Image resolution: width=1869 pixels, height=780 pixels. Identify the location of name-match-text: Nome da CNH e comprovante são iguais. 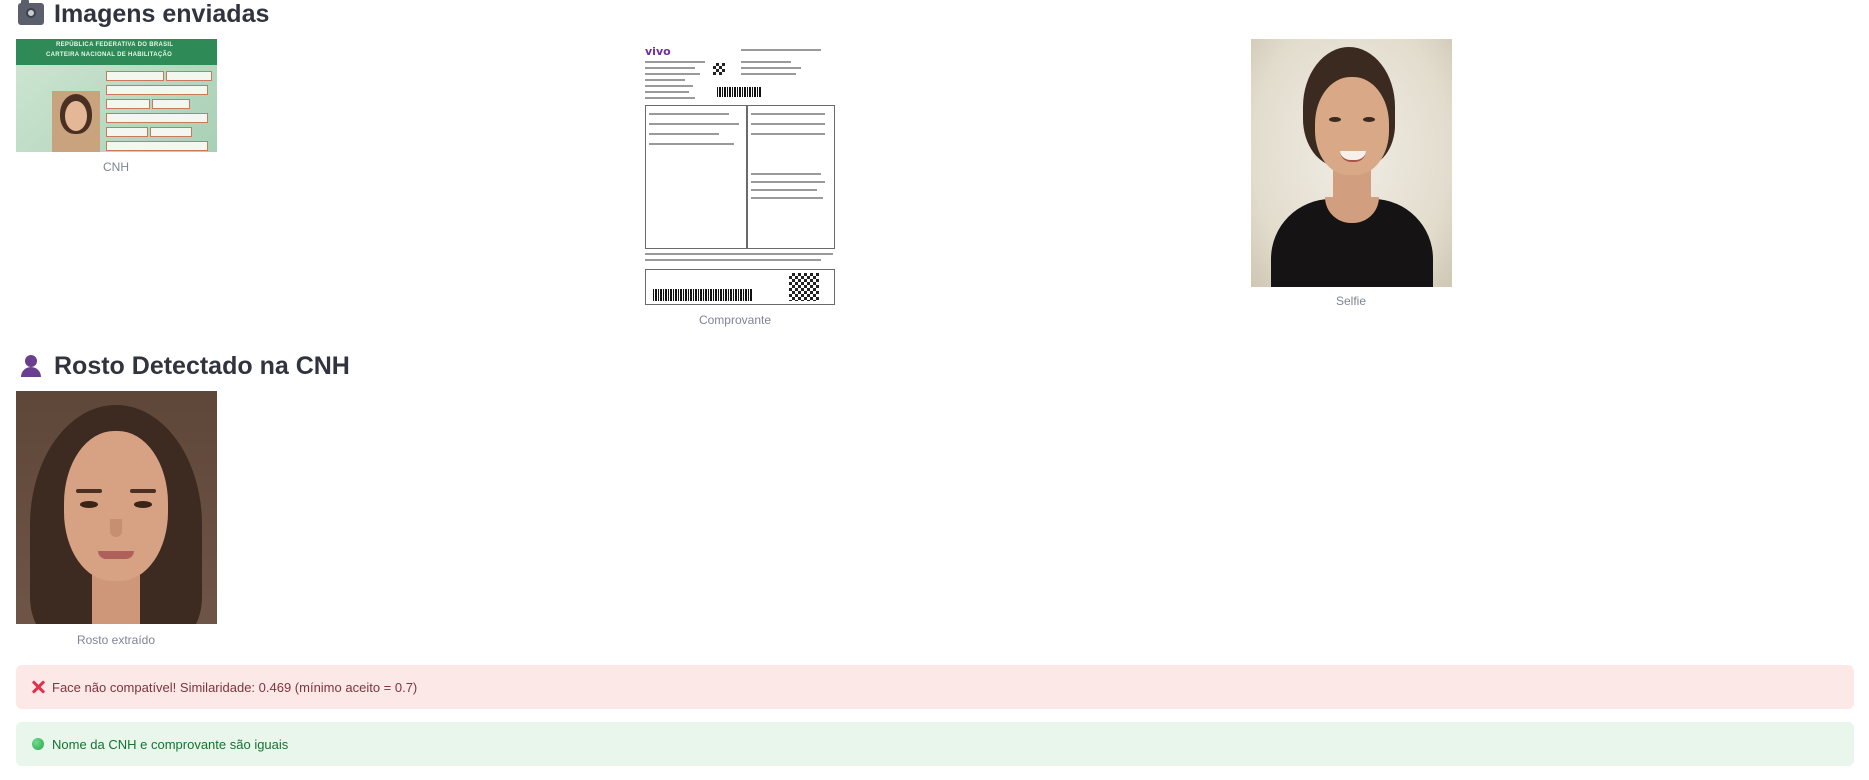
(170, 744).